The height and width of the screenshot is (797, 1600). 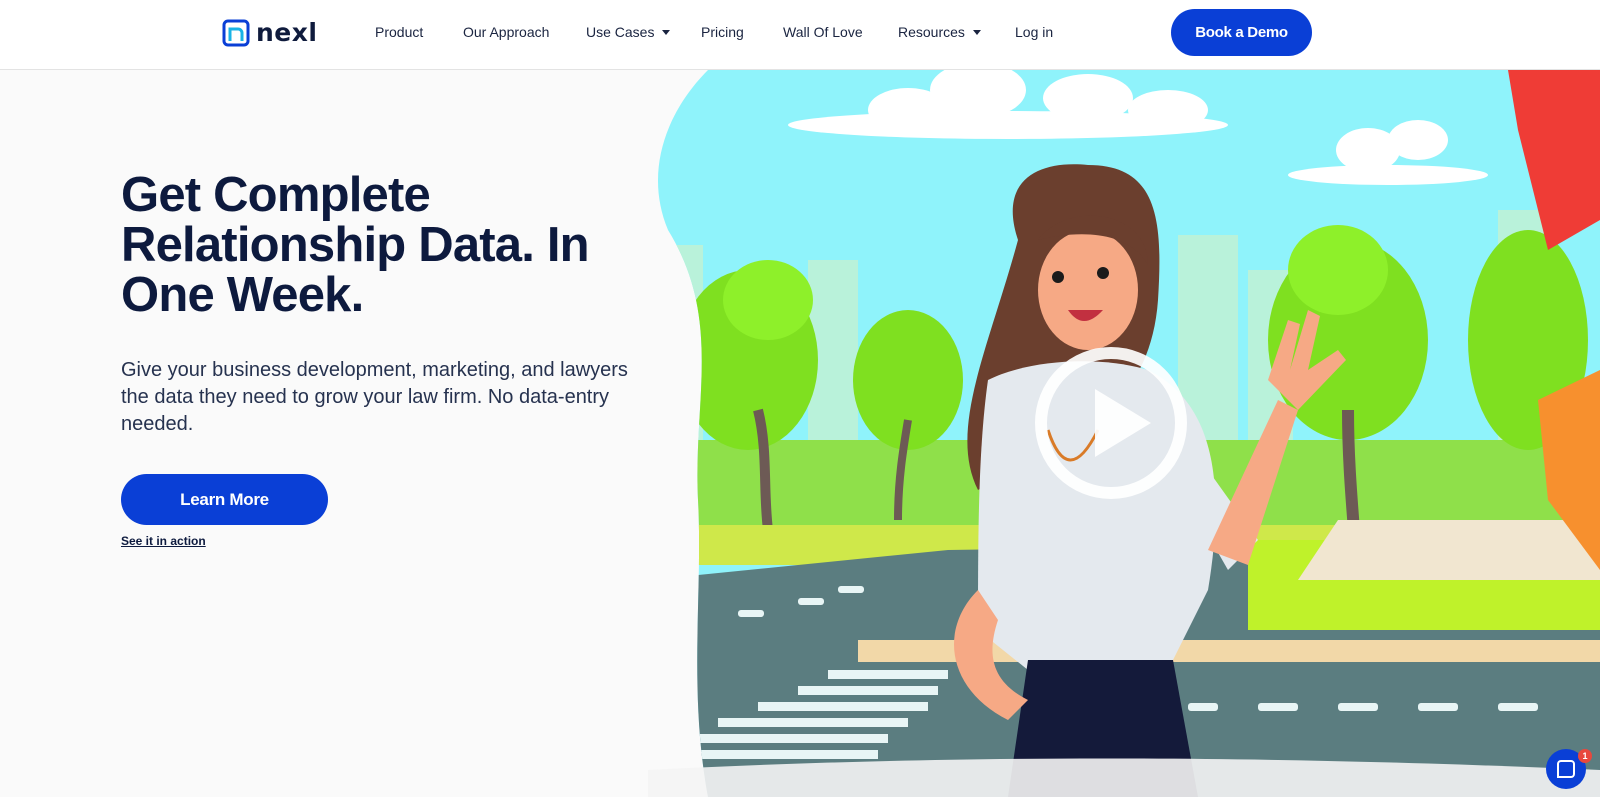 I want to click on nav-our-approach: Our Approach, so click(x=506, y=32).